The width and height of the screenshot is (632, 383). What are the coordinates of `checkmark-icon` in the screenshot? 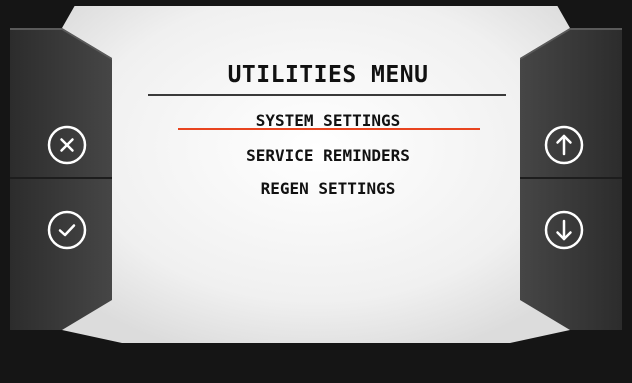 It's located at (67, 230).